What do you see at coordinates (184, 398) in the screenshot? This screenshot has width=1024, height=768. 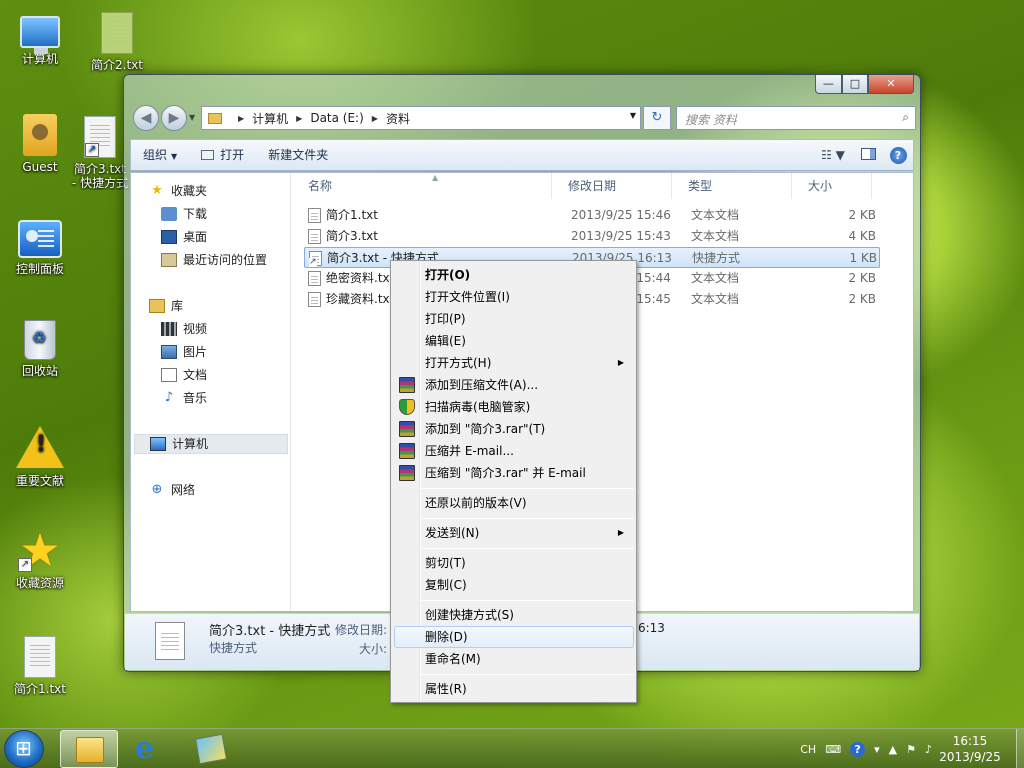 I see `nav-item-music: ♪ 音乐` at bounding box center [184, 398].